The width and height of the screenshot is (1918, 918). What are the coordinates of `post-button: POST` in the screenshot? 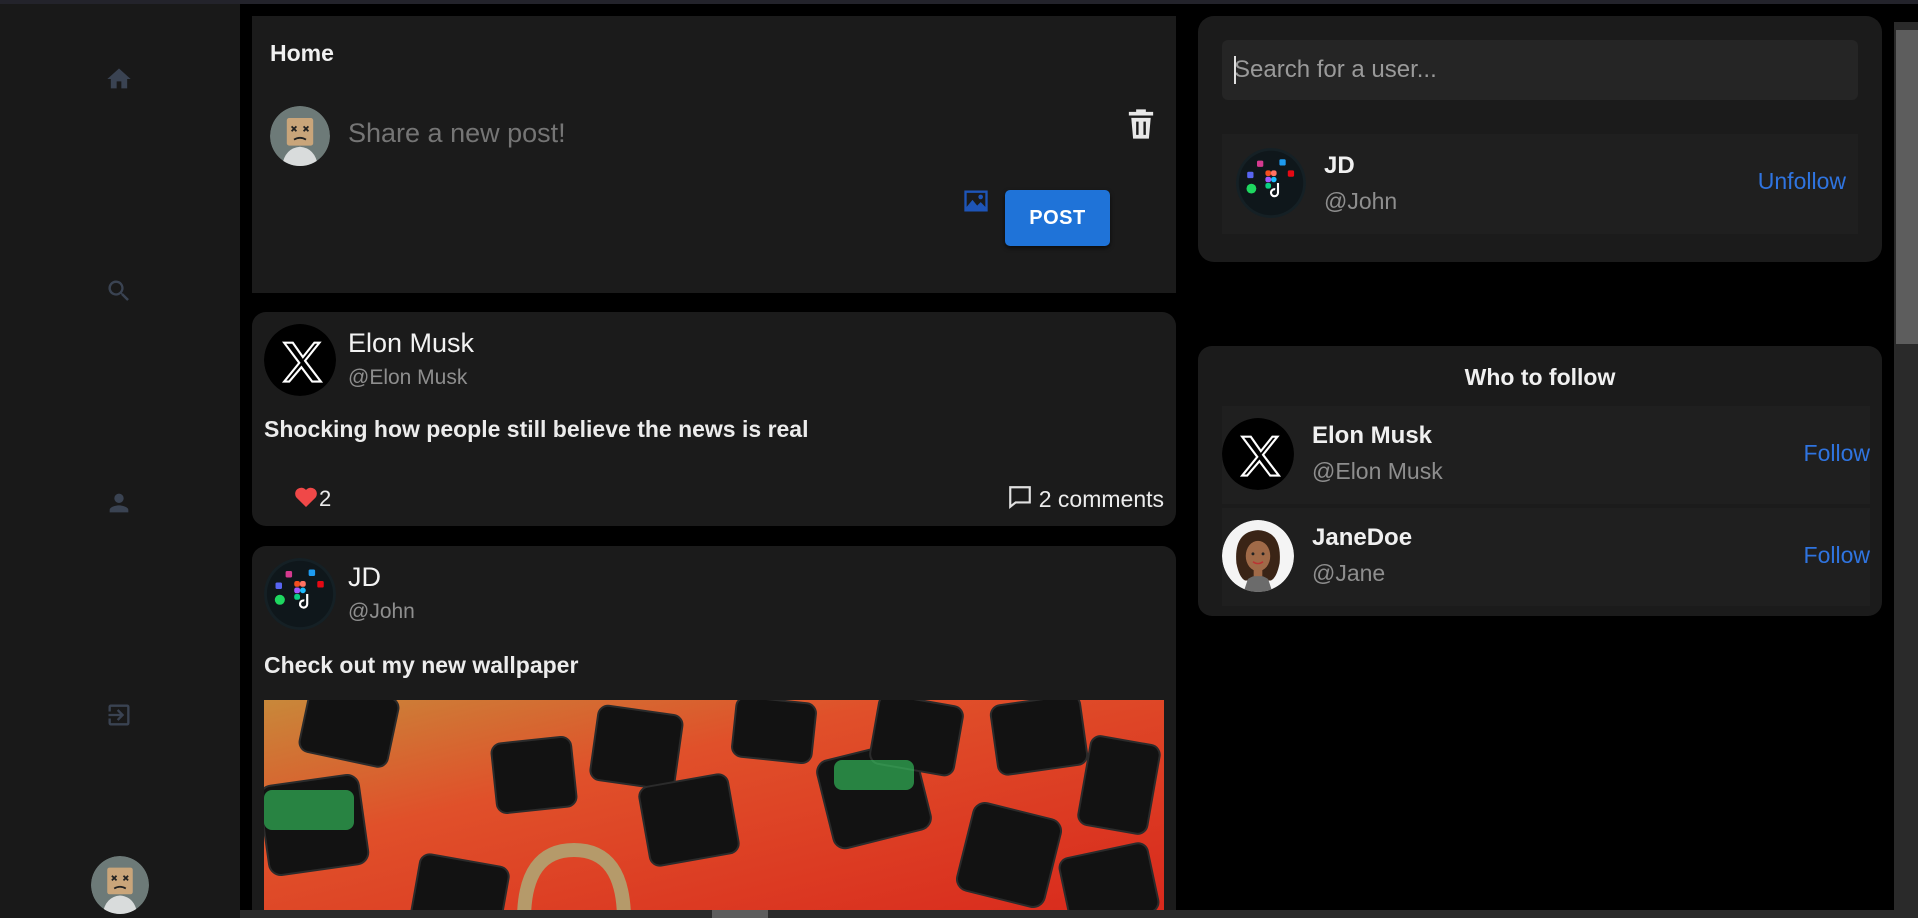 It's located at (1057, 218).